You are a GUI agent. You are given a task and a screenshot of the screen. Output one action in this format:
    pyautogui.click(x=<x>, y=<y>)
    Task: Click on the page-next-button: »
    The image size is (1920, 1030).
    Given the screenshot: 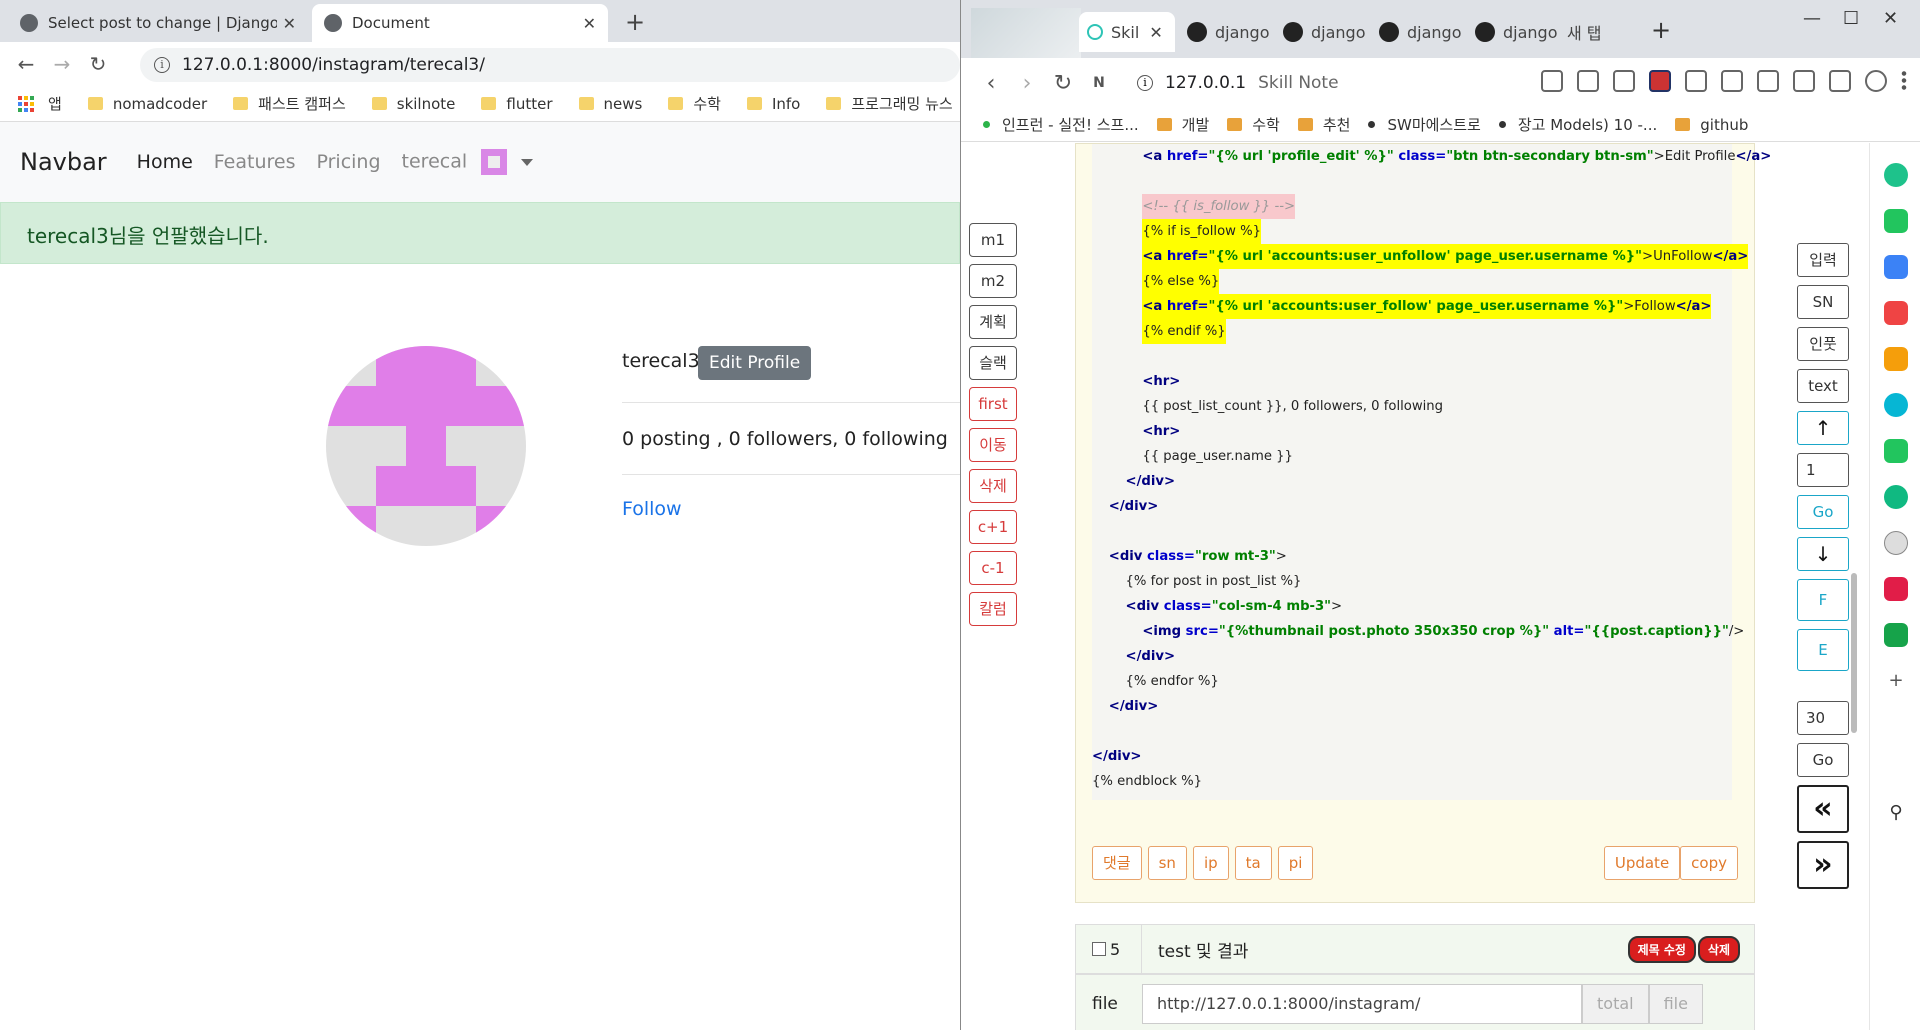 What is the action you would take?
    pyautogui.click(x=1823, y=865)
    